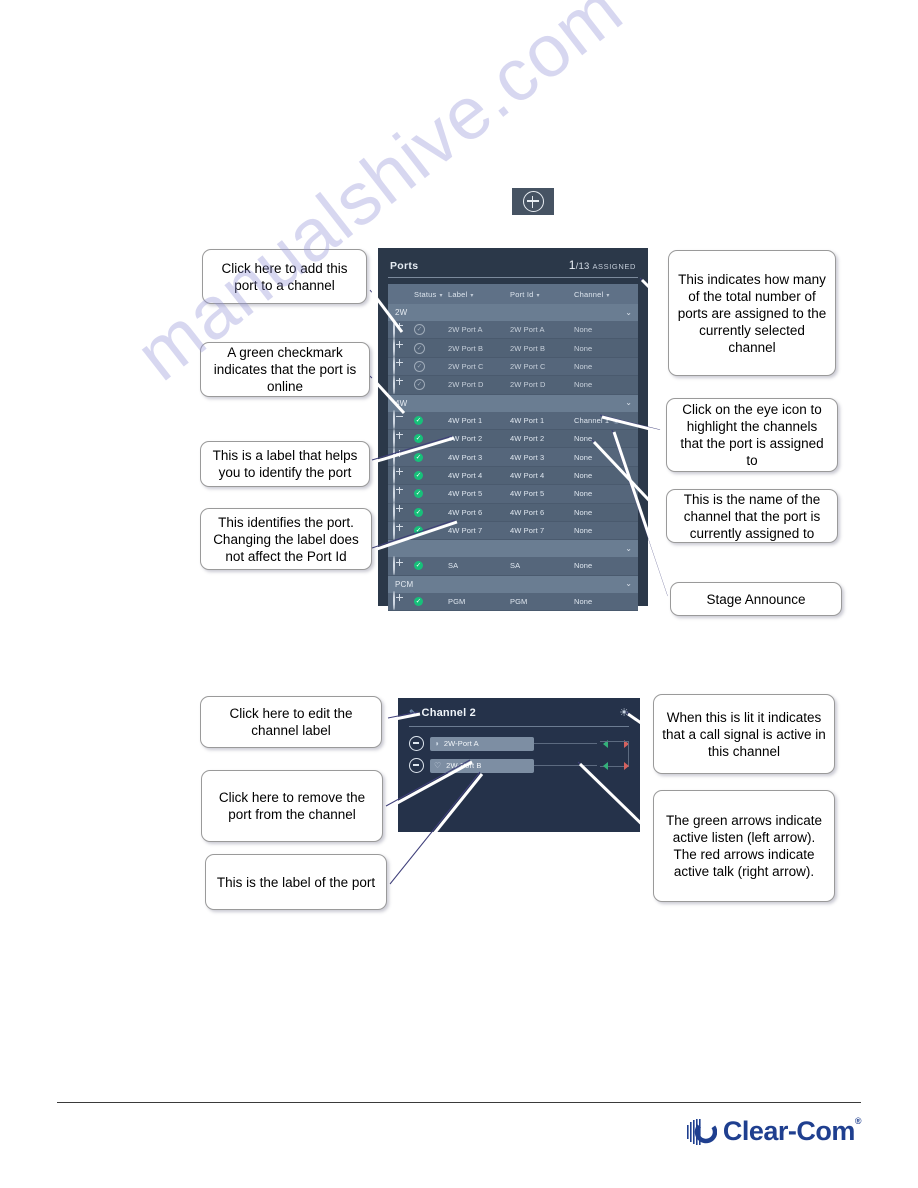 The image size is (918, 1188). I want to click on port-id: SA, so click(515, 566).